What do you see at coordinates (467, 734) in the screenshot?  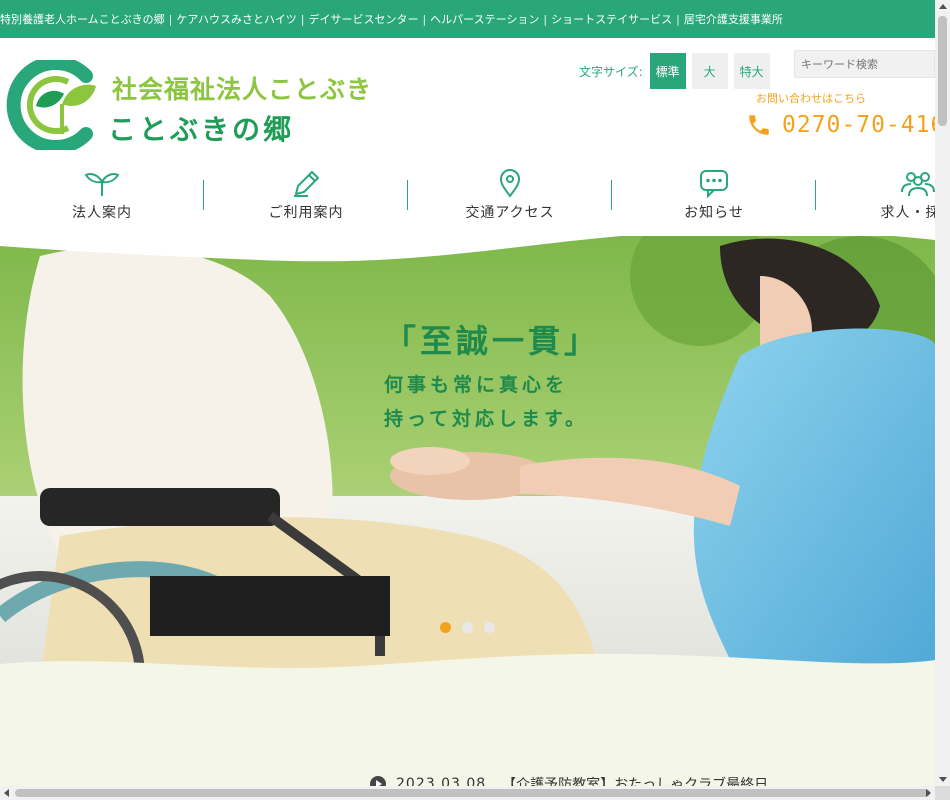 I see `news-section: 2023.03.08 【介護予防教室】おたっしゃクラブ最終日` at bounding box center [467, 734].